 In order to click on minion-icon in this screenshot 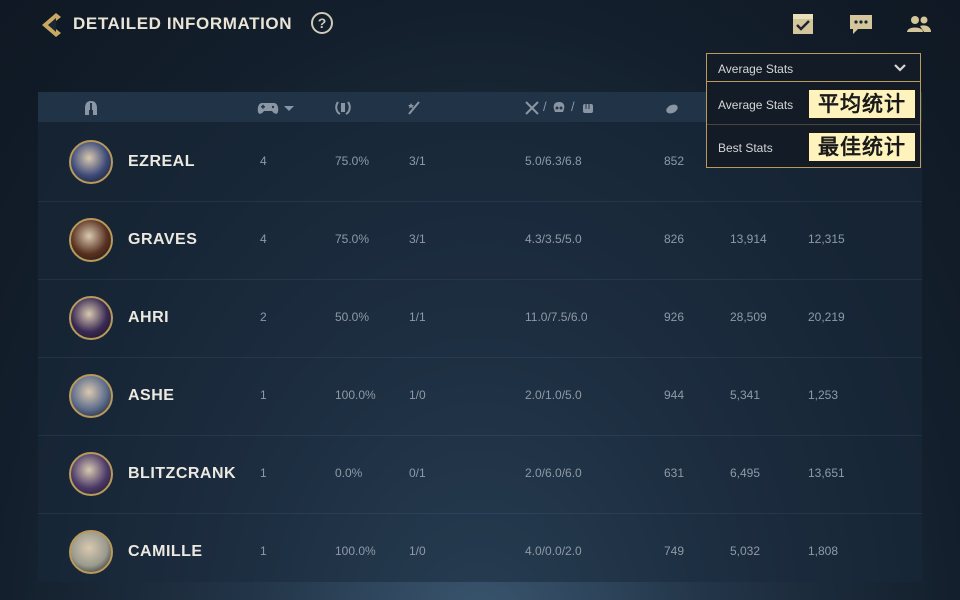, I will do `click(672, 108)`.